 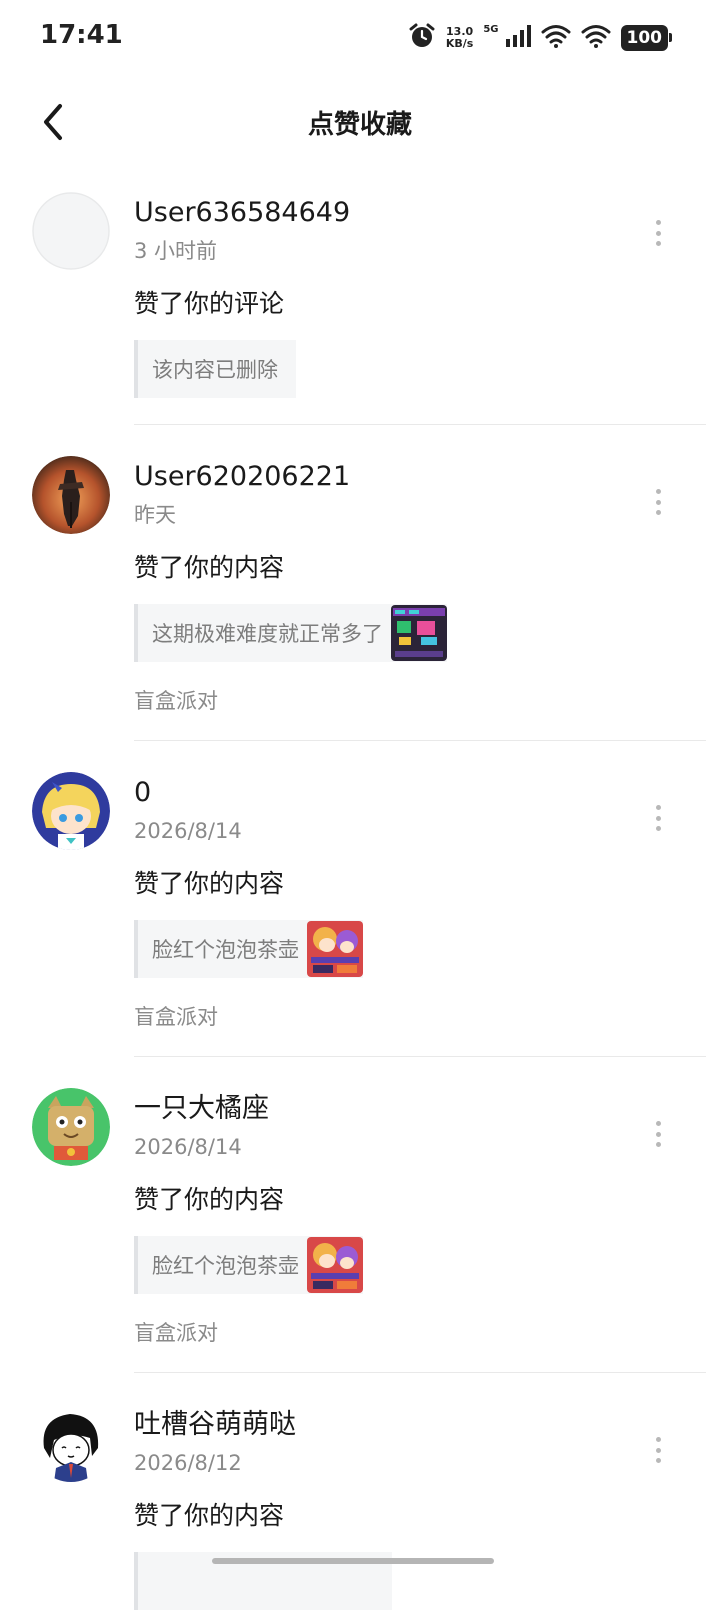 I want to click on status-bar: 17:41 13.0 KB/s 5G 100, so click(x=360, y=38).